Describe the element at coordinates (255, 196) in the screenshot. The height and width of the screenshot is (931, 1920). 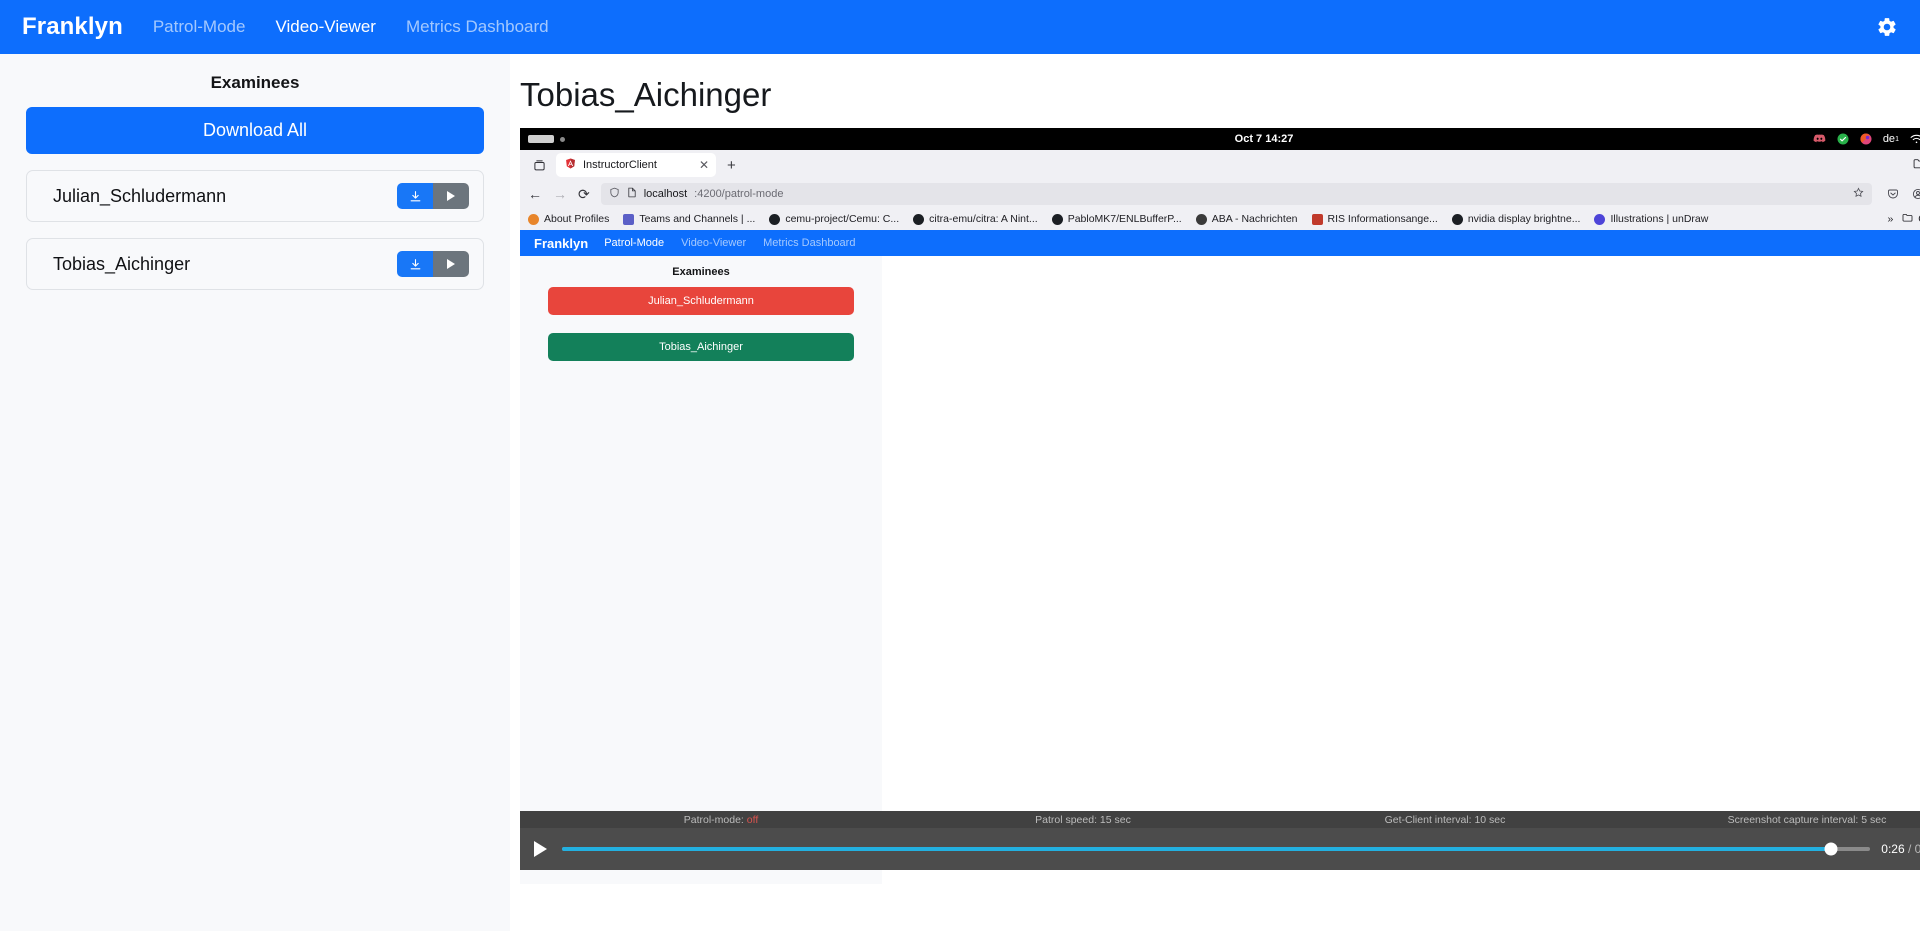
I see `list-item: Julian_Schludermann` at that location.